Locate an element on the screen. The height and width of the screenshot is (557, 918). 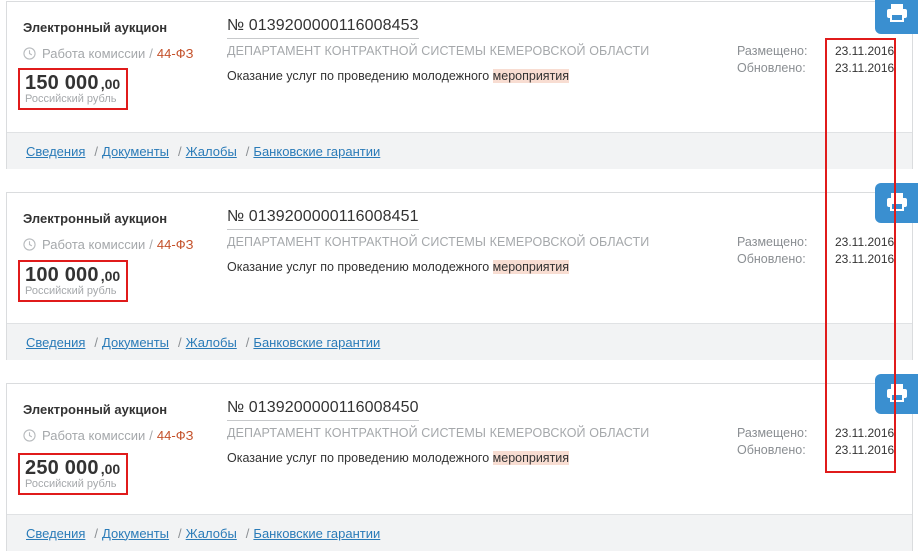
price-block: 100 000,00 Российский рубль is located at coordinates (73, 281).